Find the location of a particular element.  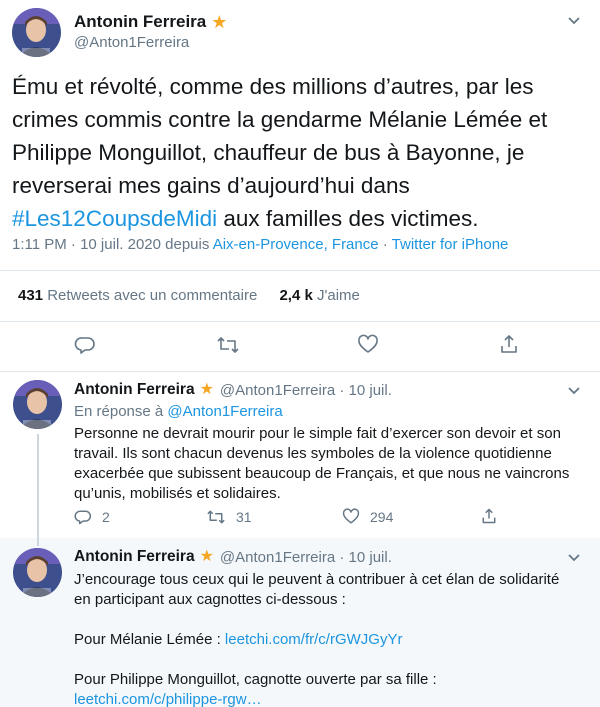

reply-button is located at coordinates (85, 345).